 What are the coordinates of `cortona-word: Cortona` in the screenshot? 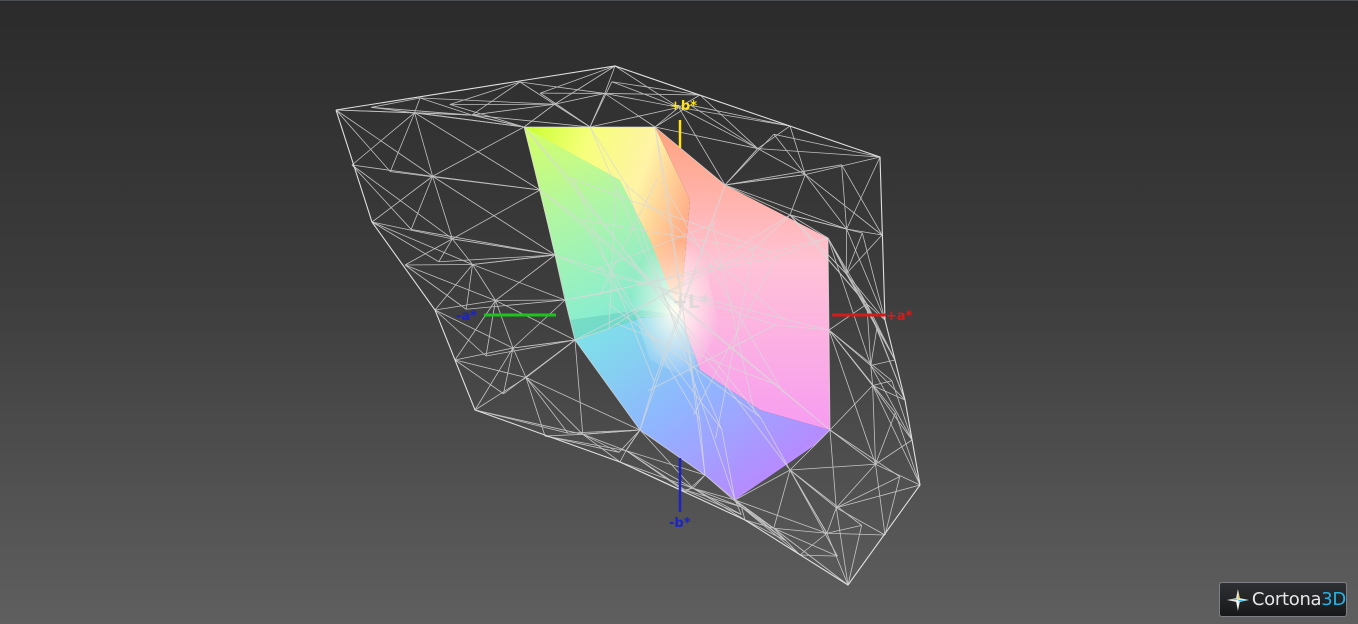 It's located at (1286, 599).